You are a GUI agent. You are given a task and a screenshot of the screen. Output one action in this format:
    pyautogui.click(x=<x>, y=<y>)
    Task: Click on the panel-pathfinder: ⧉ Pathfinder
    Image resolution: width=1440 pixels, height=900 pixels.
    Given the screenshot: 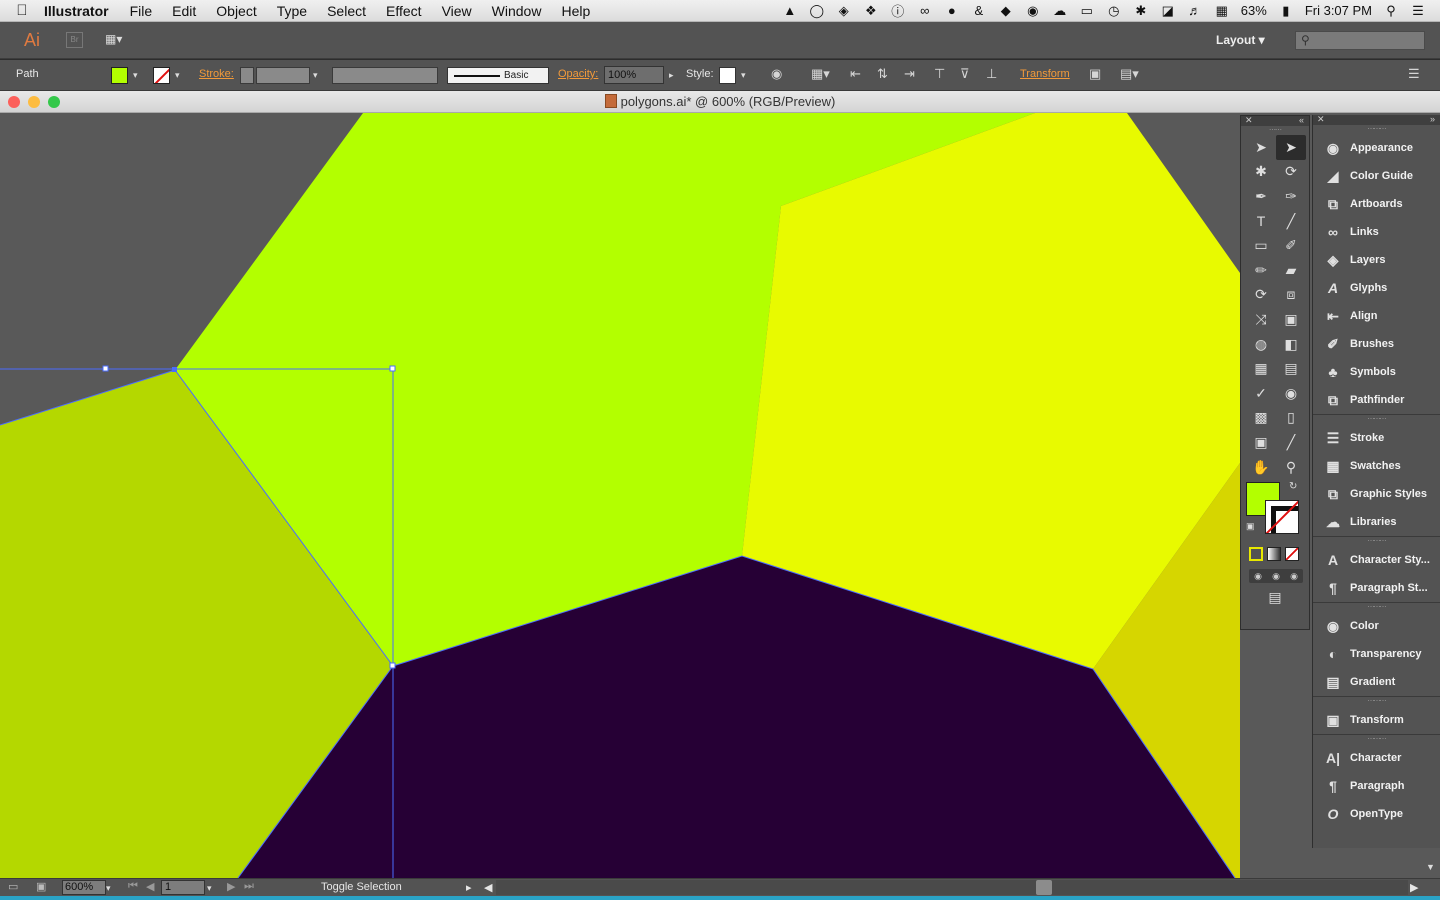 What is the action you would take?
    pyautogui.click(x=1376, y=400)
    